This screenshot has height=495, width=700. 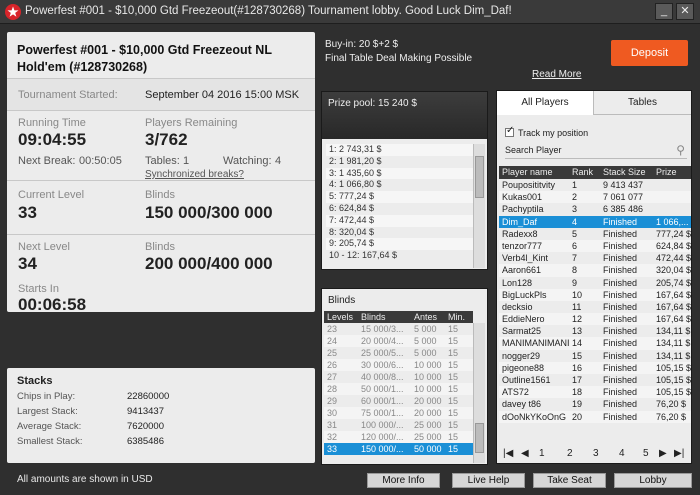 I want to click on running-time-label: Running Time, so click(x=52, y=123).